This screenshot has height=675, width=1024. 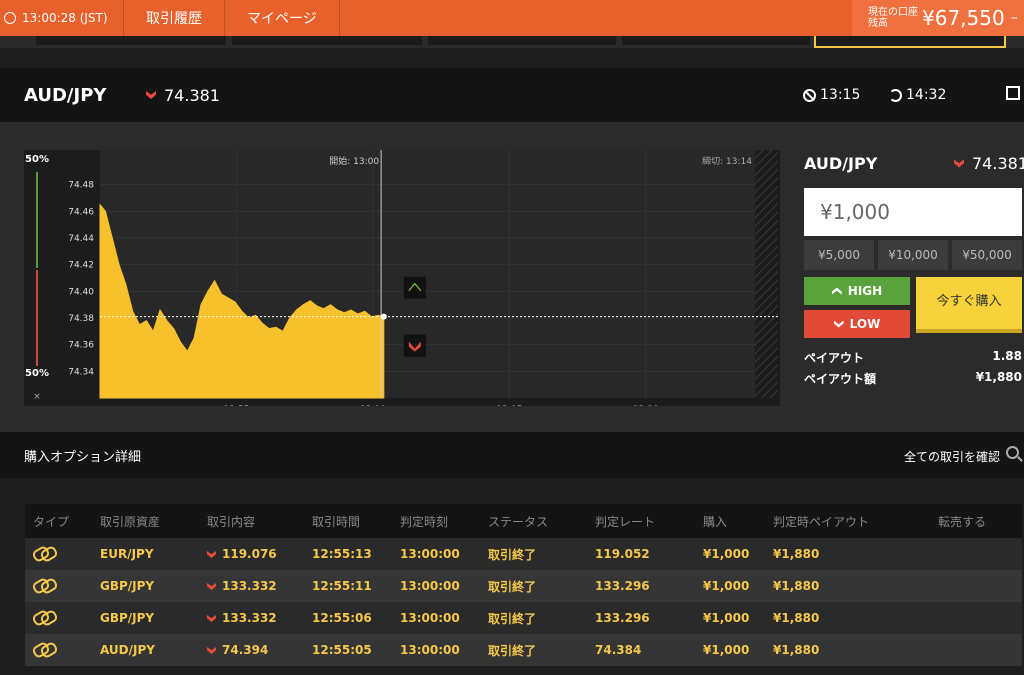 I want to click on low-marker, so click(x=414, y=345).